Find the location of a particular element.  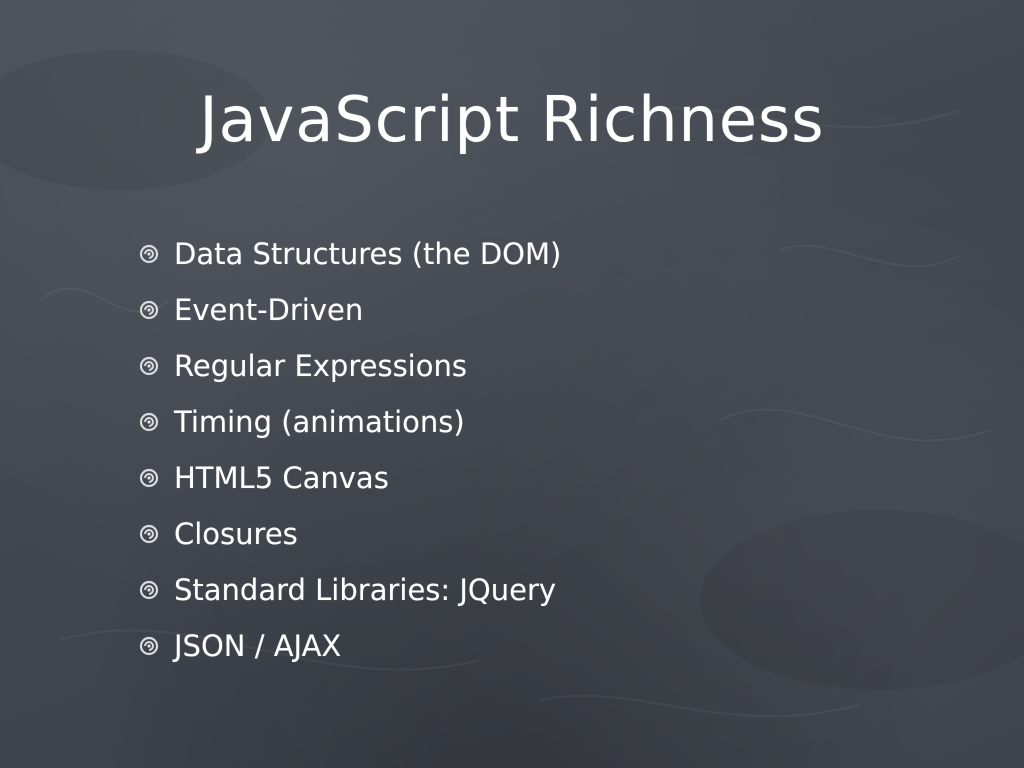

bullet-text: Closures is located at coordinates (236, 534).